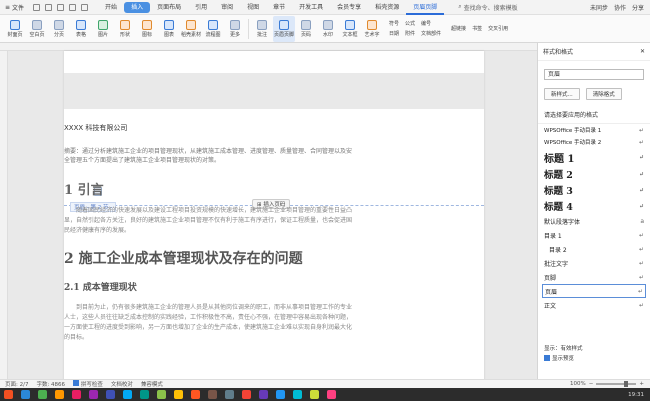  I want to click on zoom-slider, so click(616, 384).